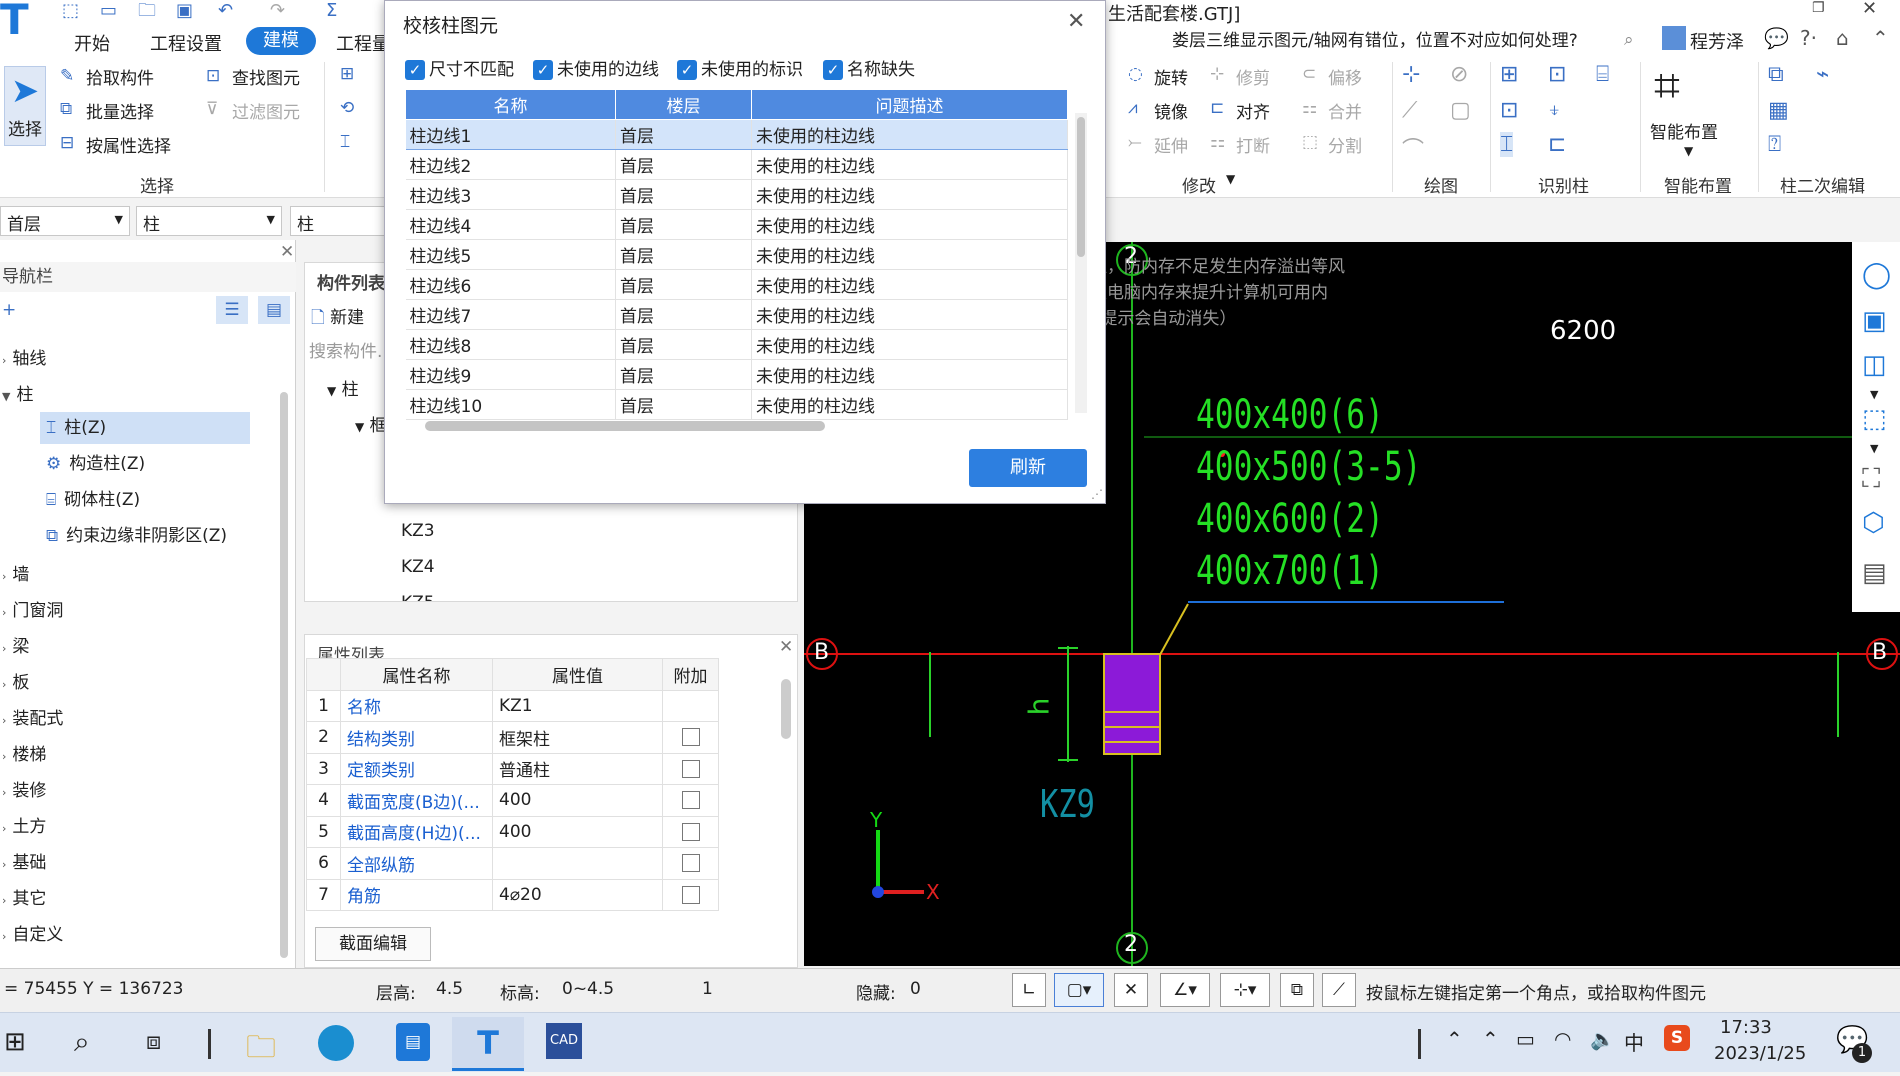 This screenshot has width=1900, height=1076. Describe the element at coordinates (510, 374) in the screenshot. I see `cell-name: 柱边线9` at that location.